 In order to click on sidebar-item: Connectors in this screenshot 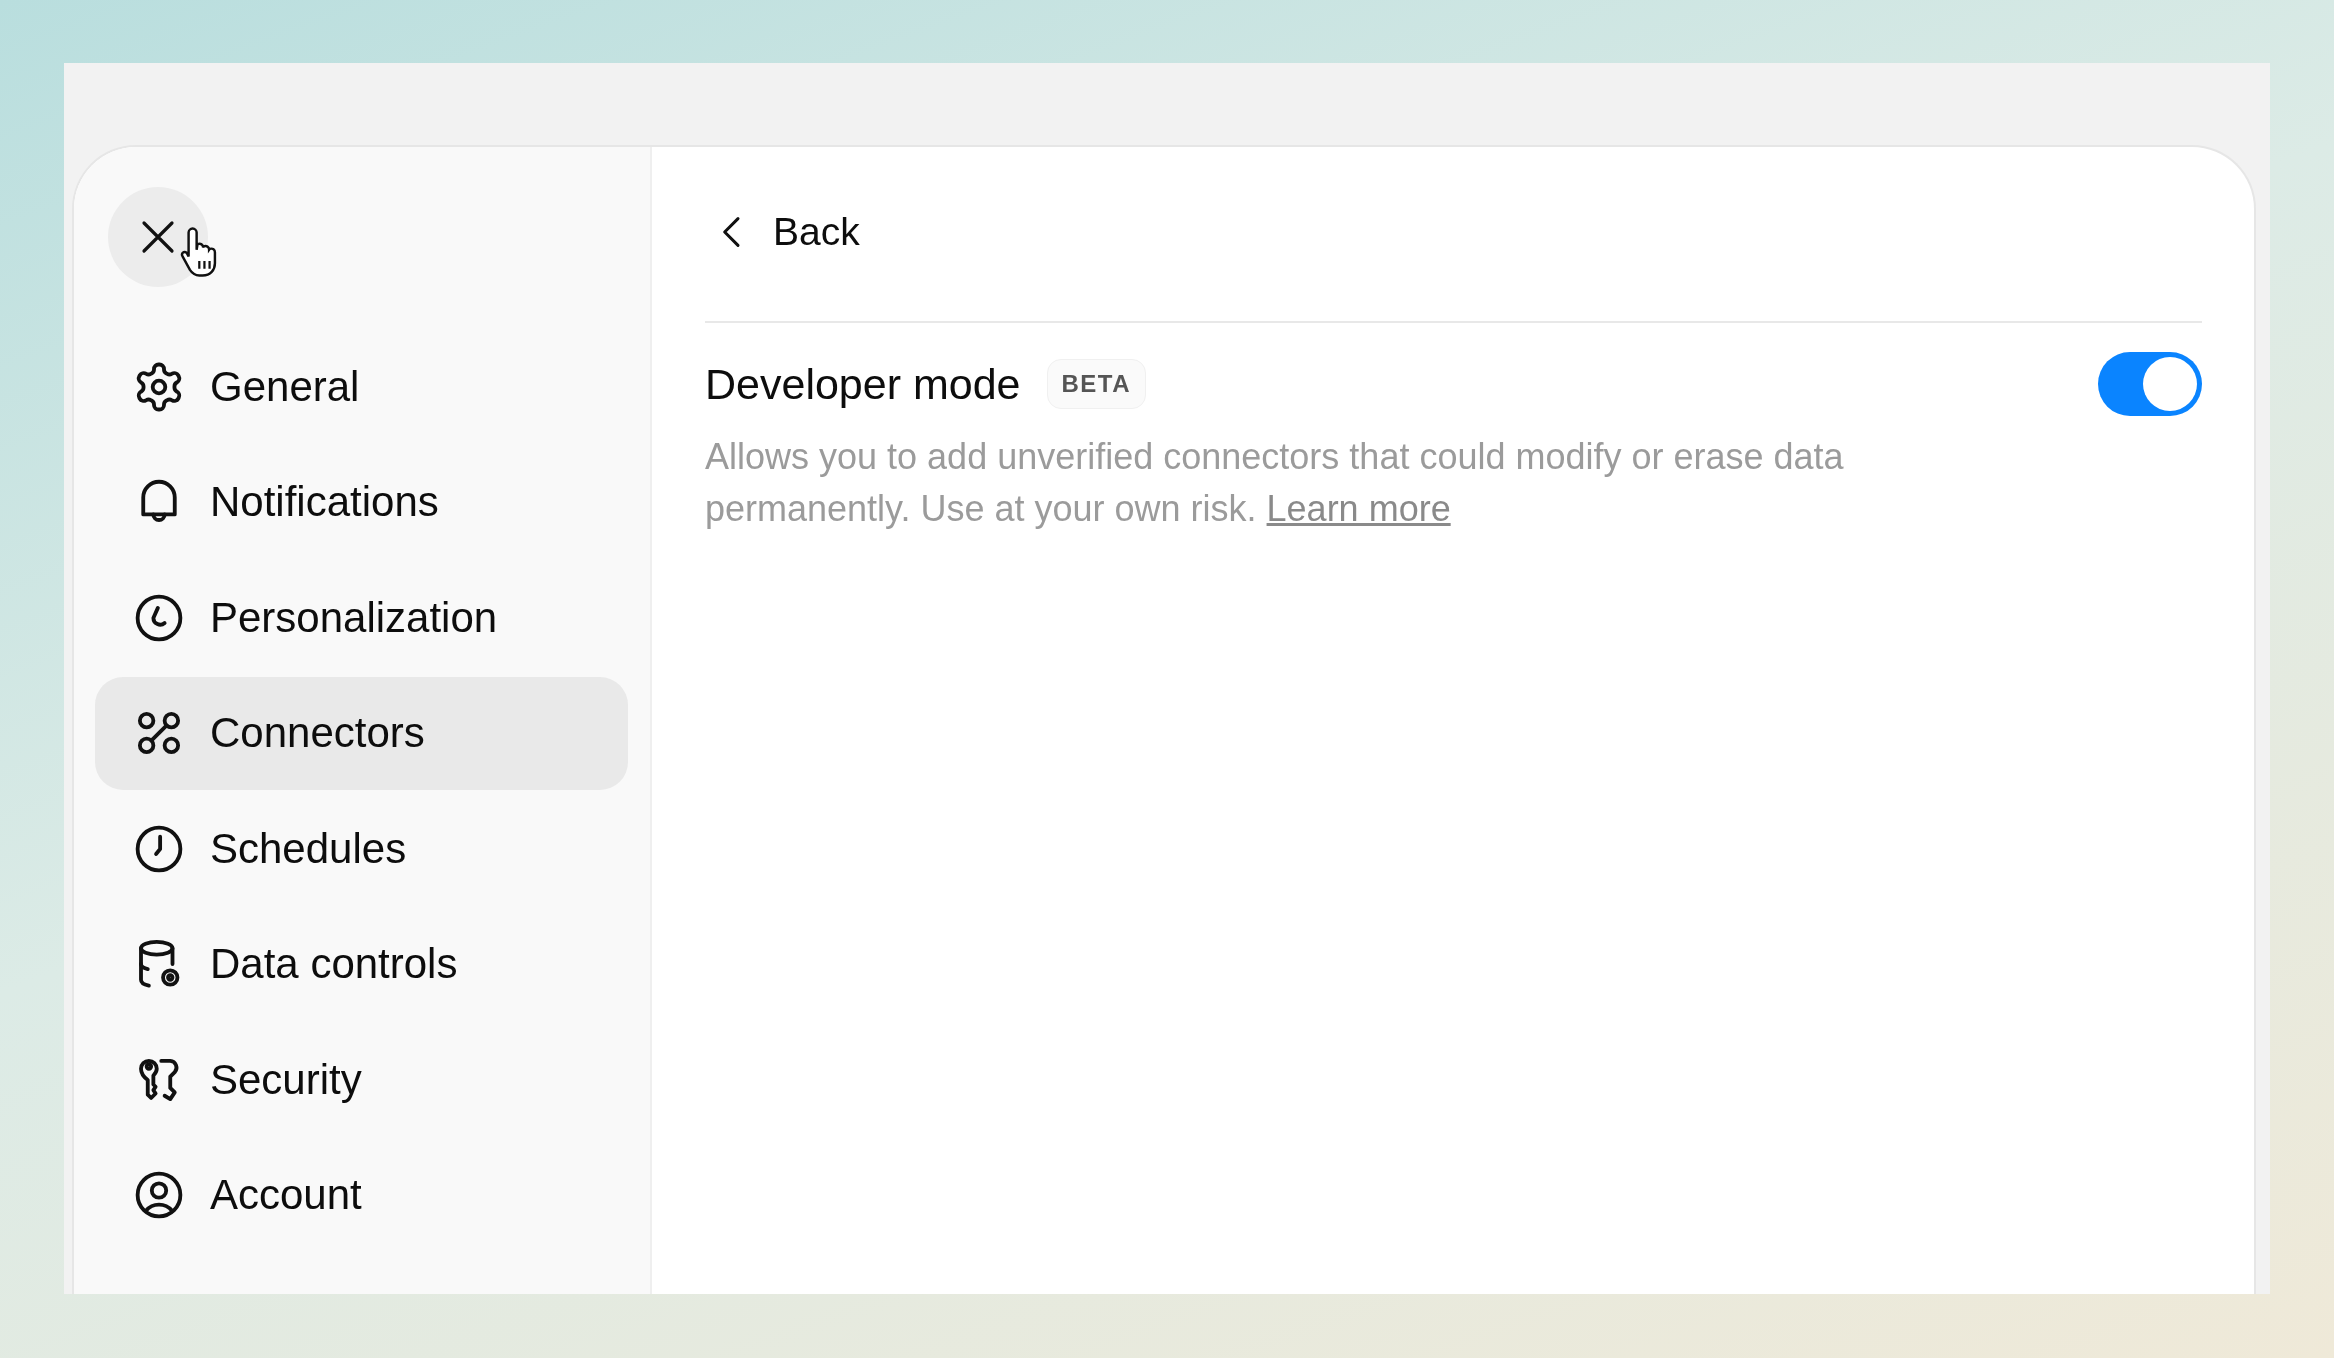, I will do `click(361, 733)`.